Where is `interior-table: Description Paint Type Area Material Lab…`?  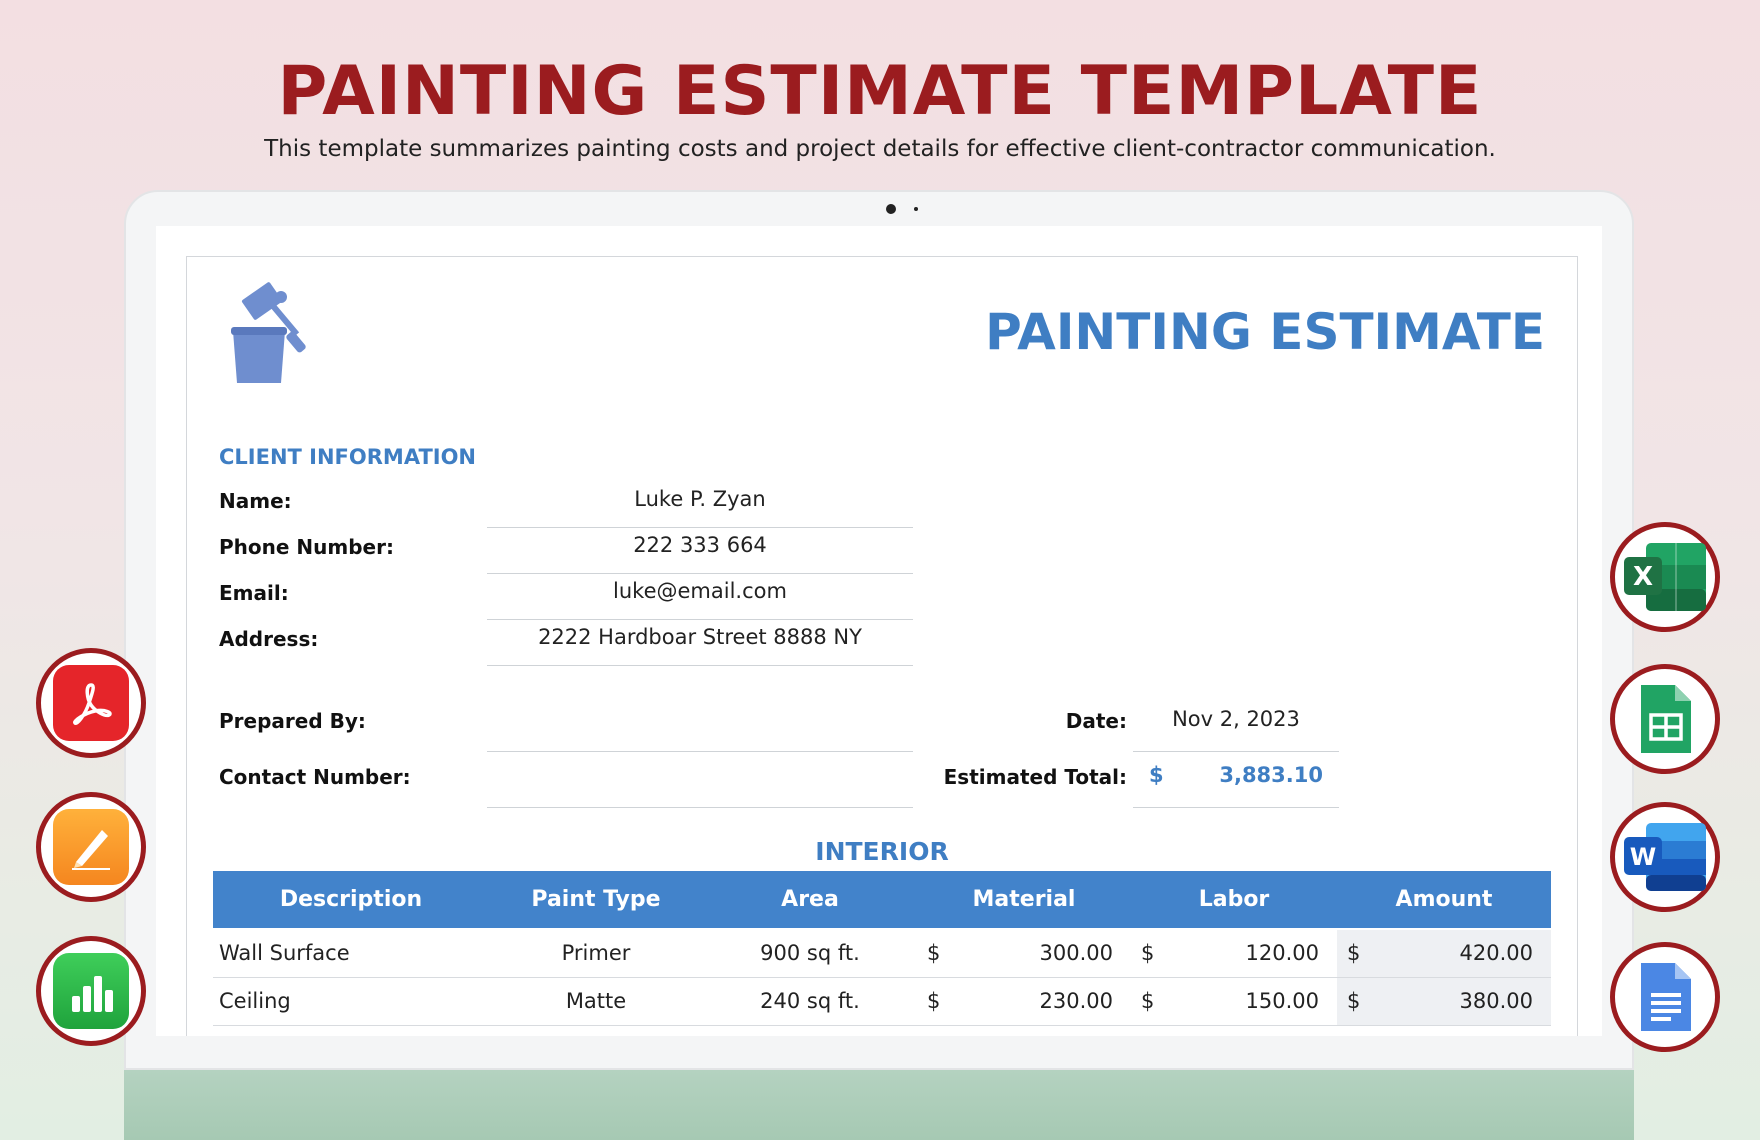 interior-table: Description Paint Type Area Material Lab… is located at coordinates (882, 948).